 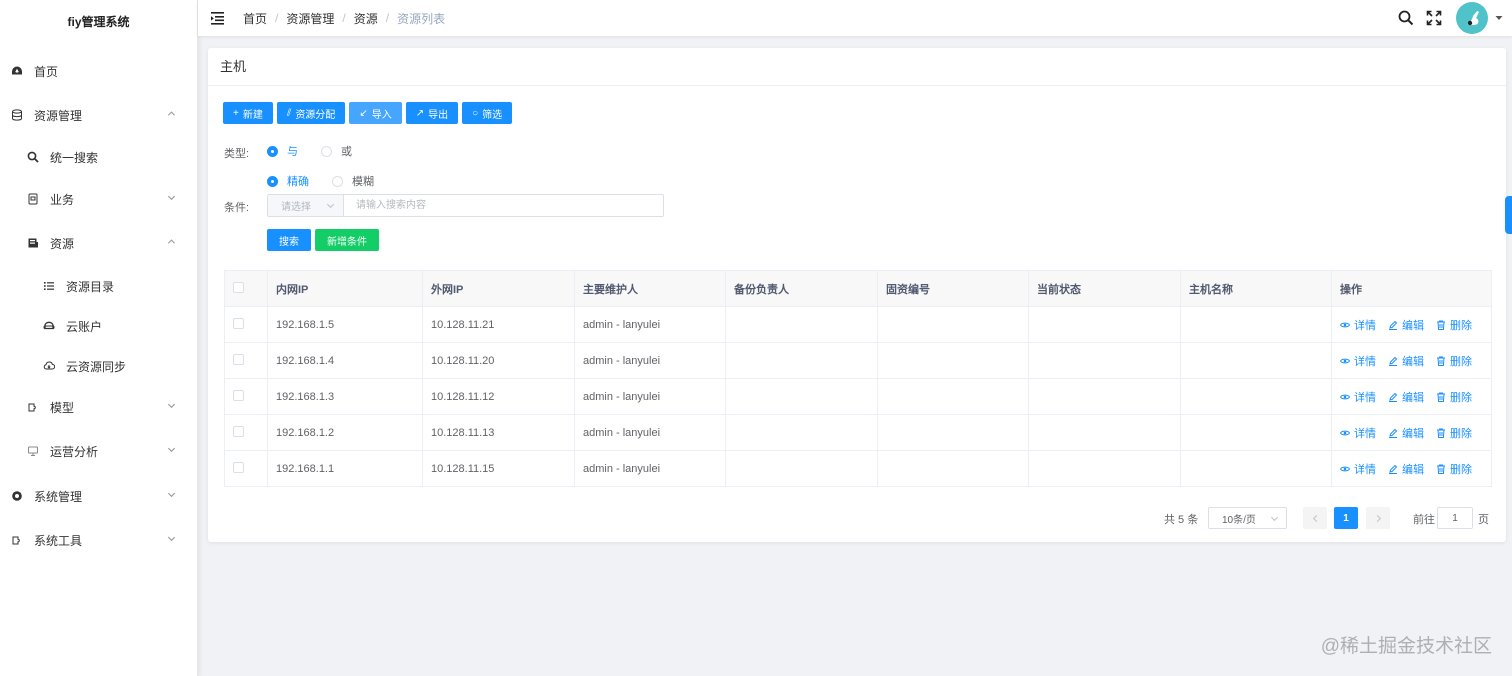 What do you see at coordinates (49, 326) in the screenshot?
I see `cloud-account-icon` at bounding box center [49, 326].